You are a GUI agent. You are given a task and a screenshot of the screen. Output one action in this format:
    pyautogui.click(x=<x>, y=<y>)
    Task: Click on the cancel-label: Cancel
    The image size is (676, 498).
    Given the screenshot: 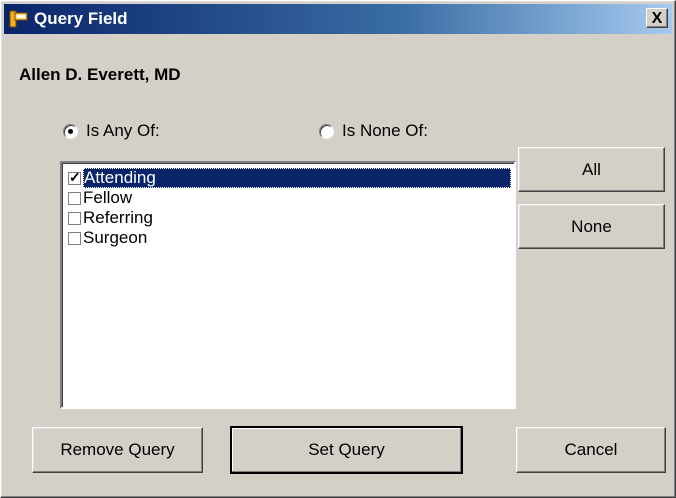 What is the action you would take?
    pyautogui.click(x=591, y=449)
    